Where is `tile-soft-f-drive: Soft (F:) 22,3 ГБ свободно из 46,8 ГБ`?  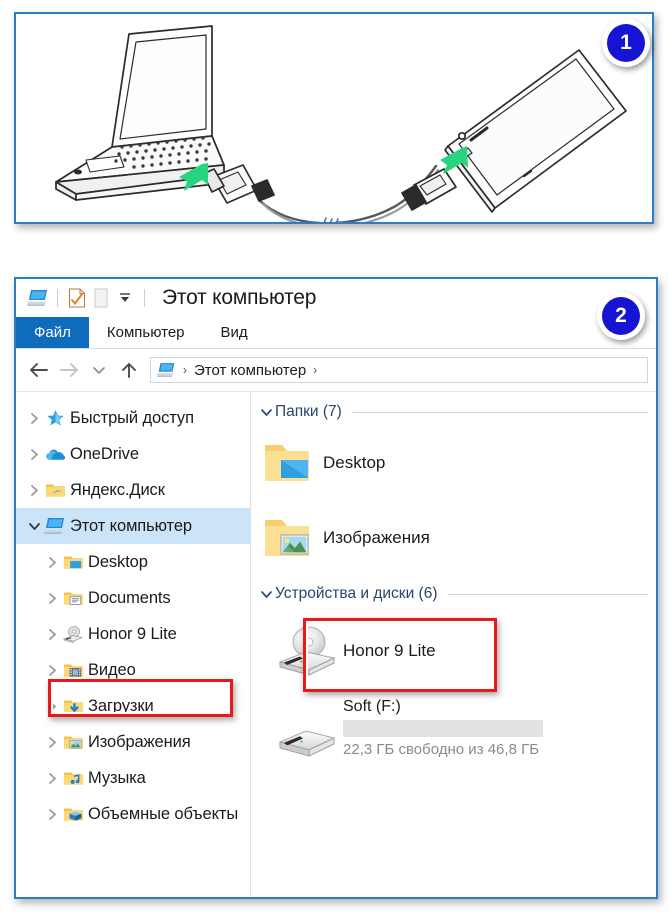 tile-soft-f-drive: Soft (F:) 22,3 ГБ свободно из 46,8 ГБ is located at coordinates (453, 741).